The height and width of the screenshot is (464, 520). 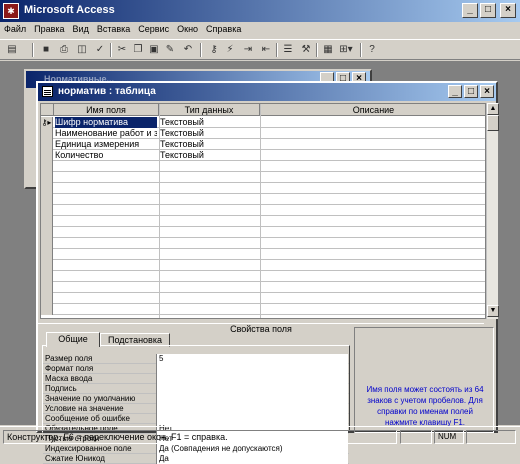 I want to click on preview-icon: ◫, so click(x=82, y=50).